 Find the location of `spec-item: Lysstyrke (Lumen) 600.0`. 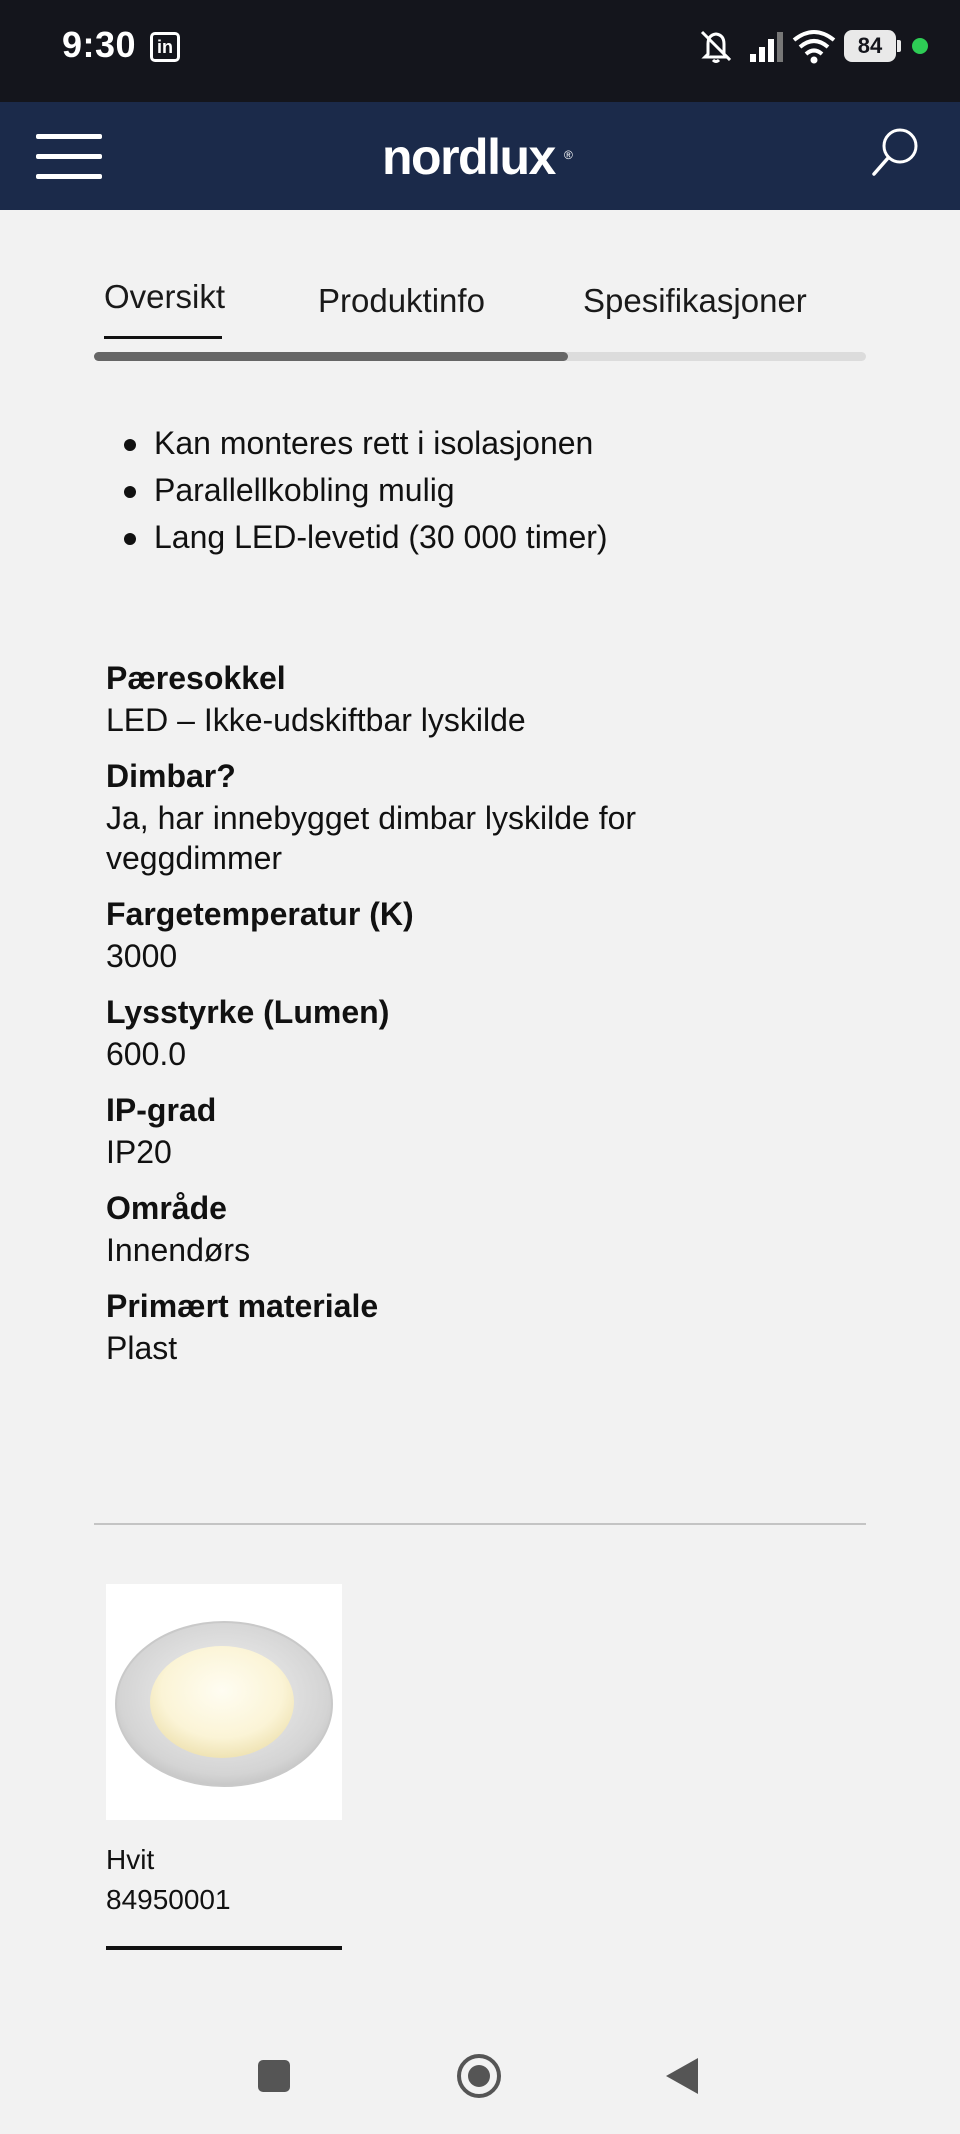

spec-item: Lysstyrke (Lumen) 600.0 is located at coordinates (486, 1032).